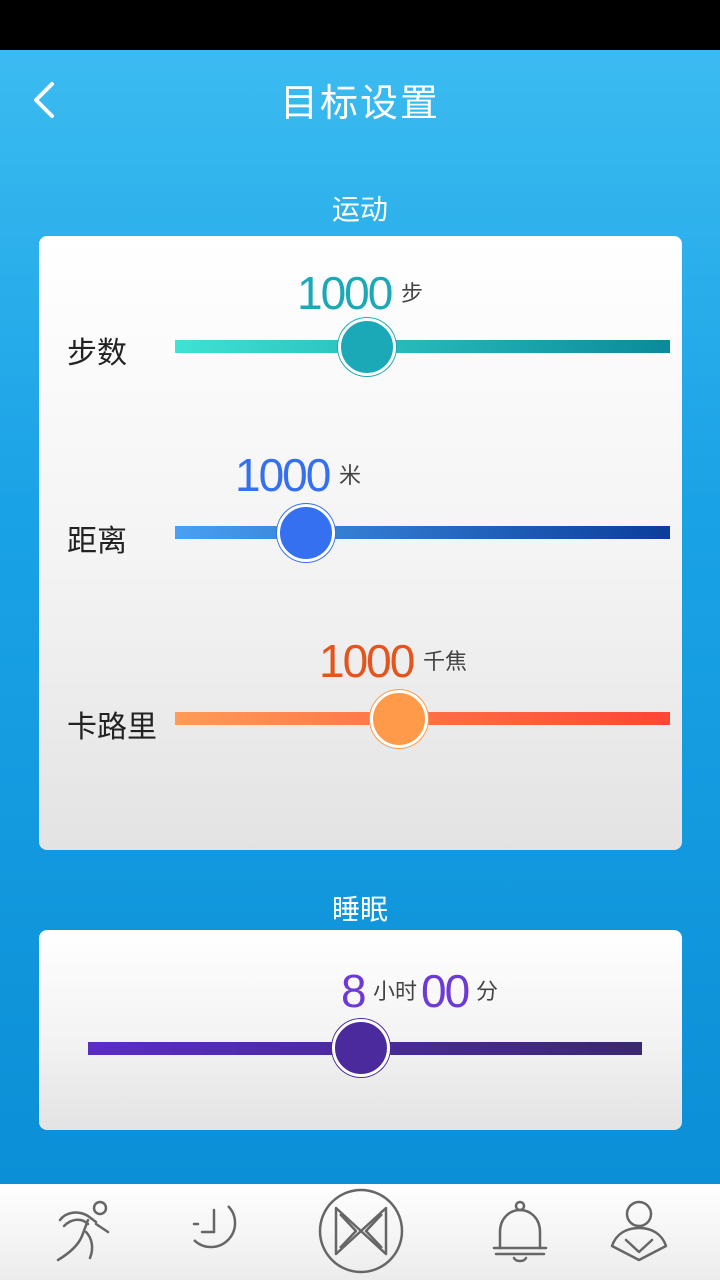 This screenshot has height=1280, width=720. Describe the element at coordinates (487, 992) in the screenshot. I see `sleep-minutes-unit: 分` at that location.